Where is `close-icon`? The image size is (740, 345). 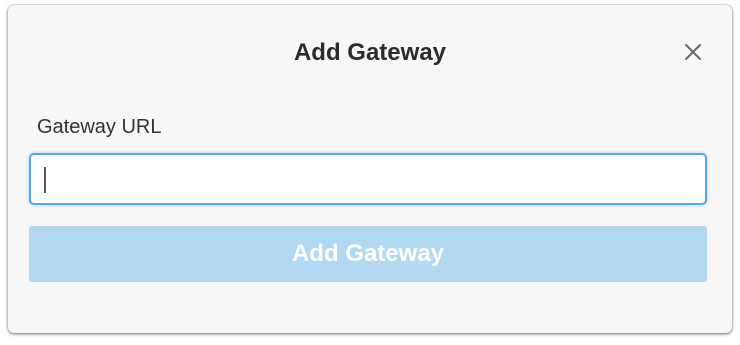 close-icon is located at coordinates (693, 52).